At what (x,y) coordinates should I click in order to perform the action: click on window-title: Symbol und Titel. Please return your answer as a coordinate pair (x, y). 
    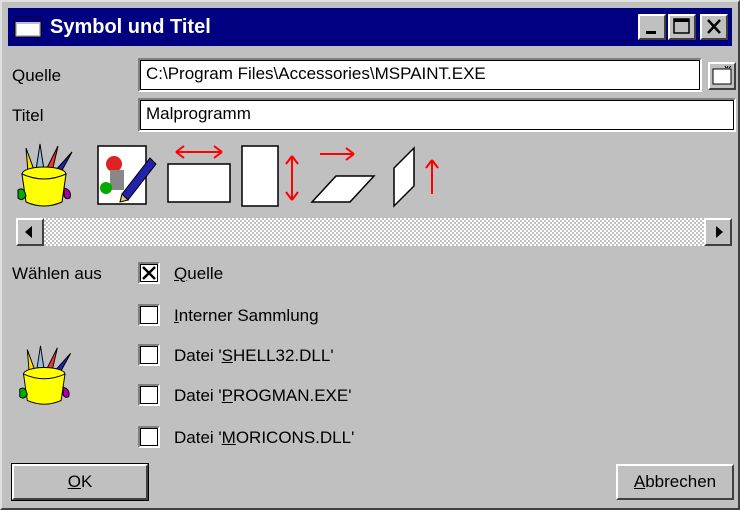
    Looking at the image, I should click on (130, 27).